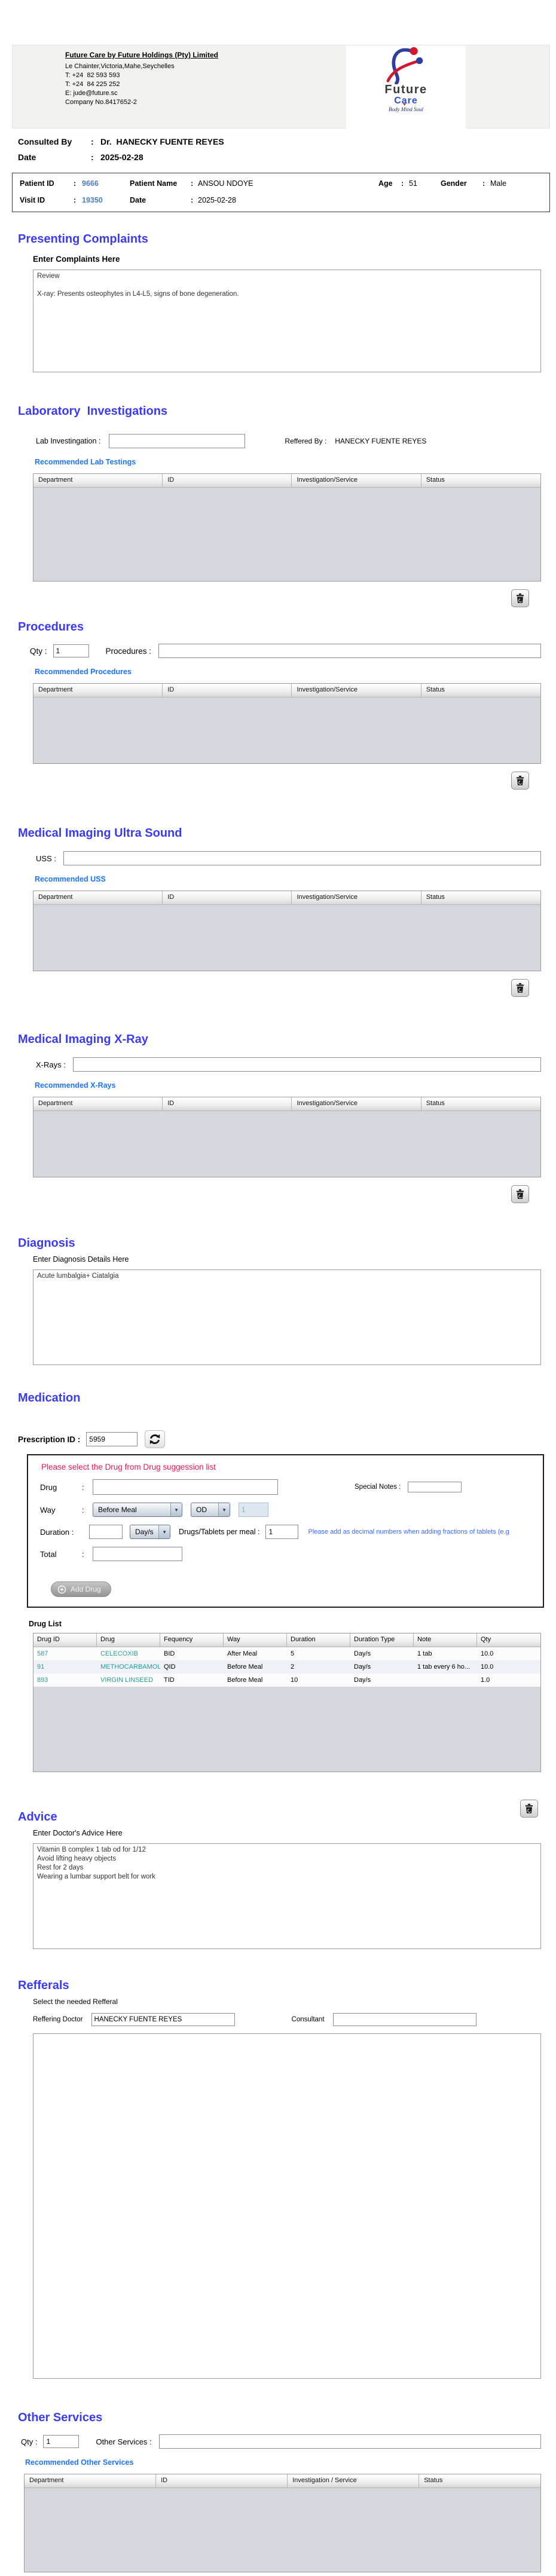 Image resolution: width=556 pixels, height=2576 pixels. I want to click on label-colon: :, so click(93, 141).